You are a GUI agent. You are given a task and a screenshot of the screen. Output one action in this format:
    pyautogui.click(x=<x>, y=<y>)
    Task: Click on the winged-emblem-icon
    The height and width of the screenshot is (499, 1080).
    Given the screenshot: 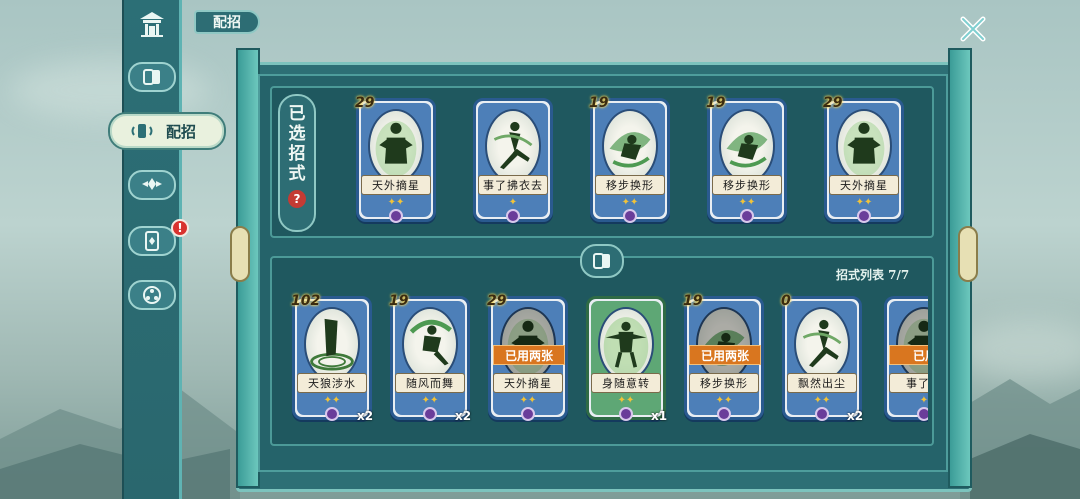 What is the action you would take?
    pyautogui.click(x=152, y=184)
    